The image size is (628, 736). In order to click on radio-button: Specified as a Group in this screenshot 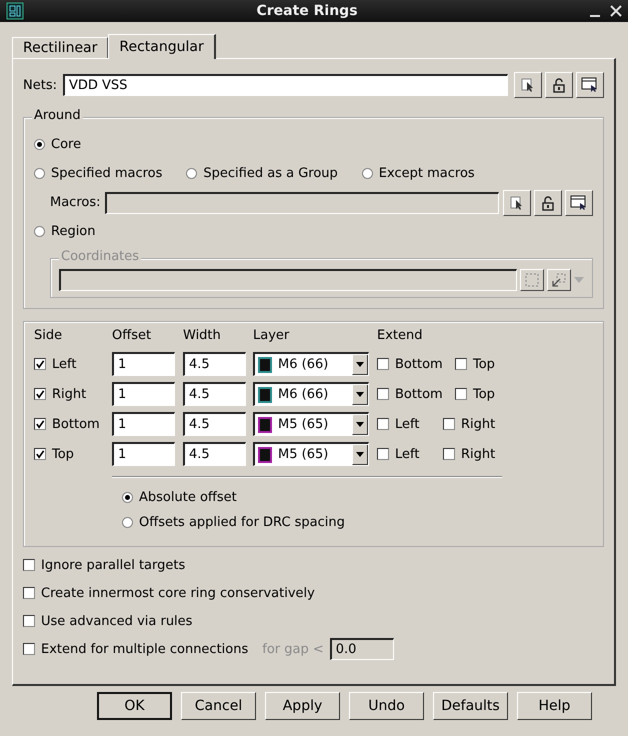, I will do `click(262, 173)`.